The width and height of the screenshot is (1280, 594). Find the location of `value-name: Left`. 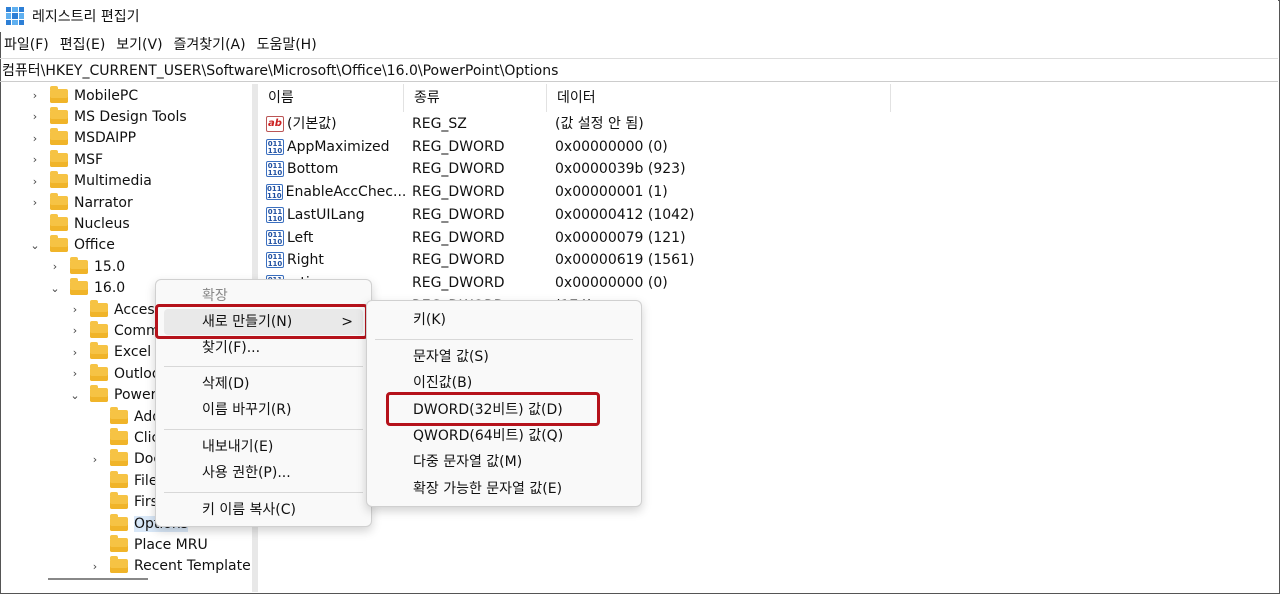

value-name: Left is located at coordinates (300, 237).